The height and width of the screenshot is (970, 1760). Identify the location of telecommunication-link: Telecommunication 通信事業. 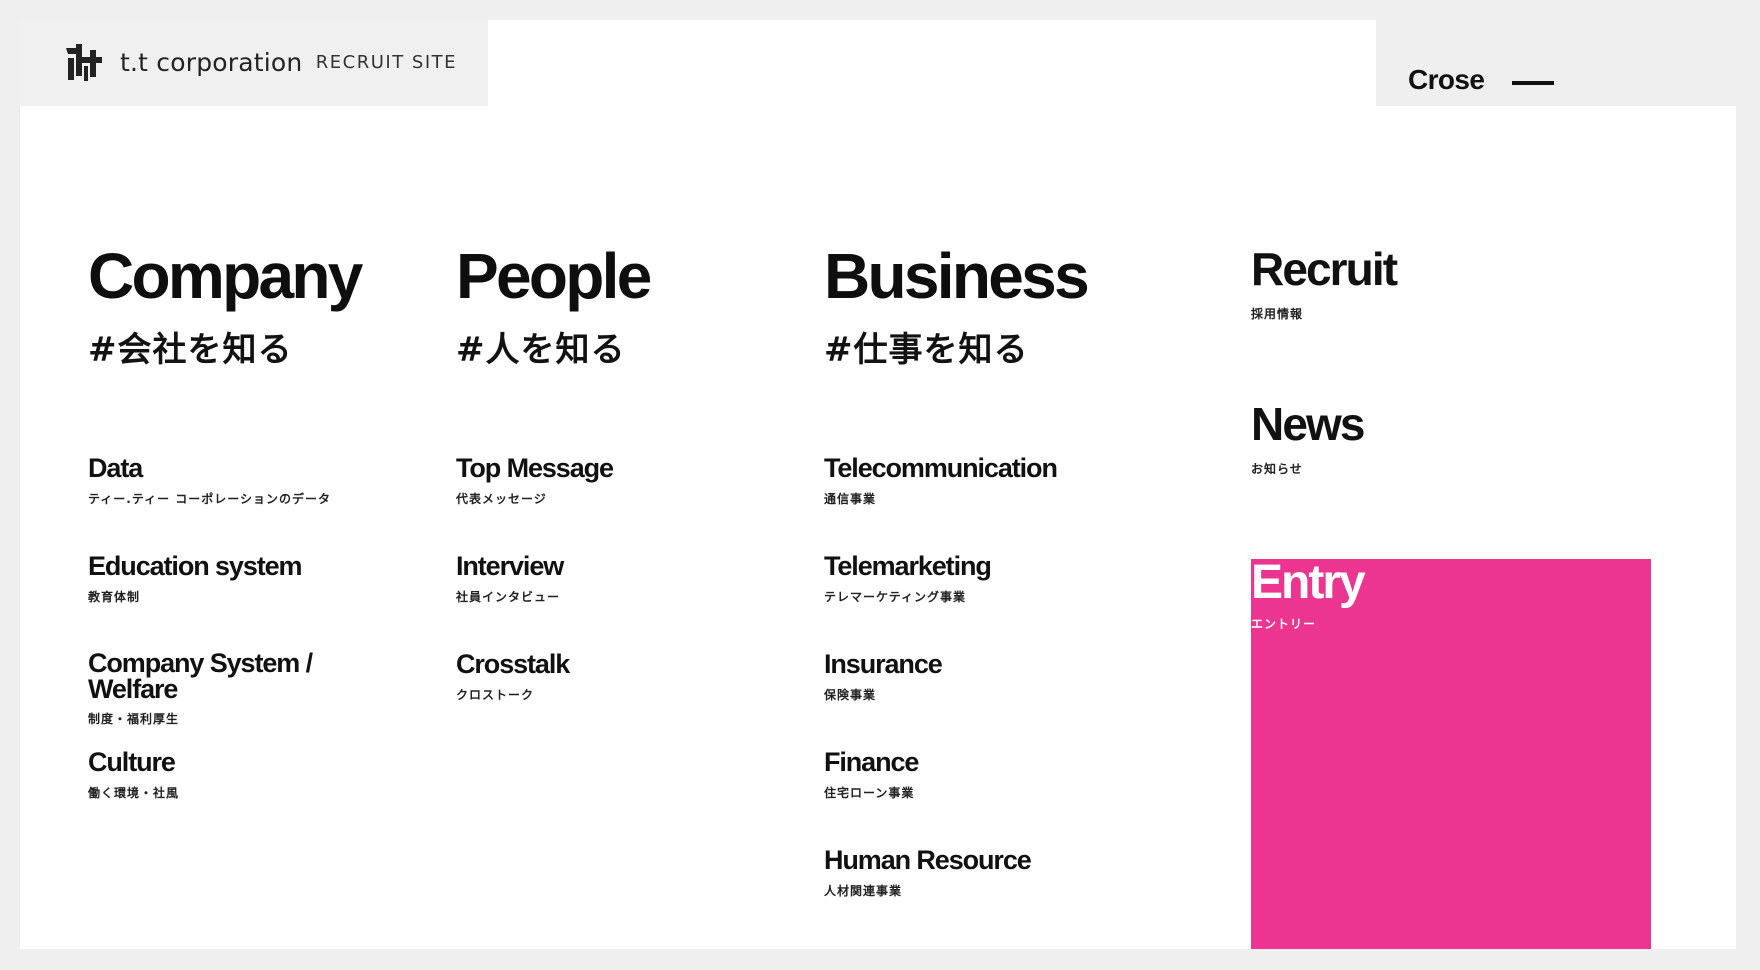
(1004, 480).